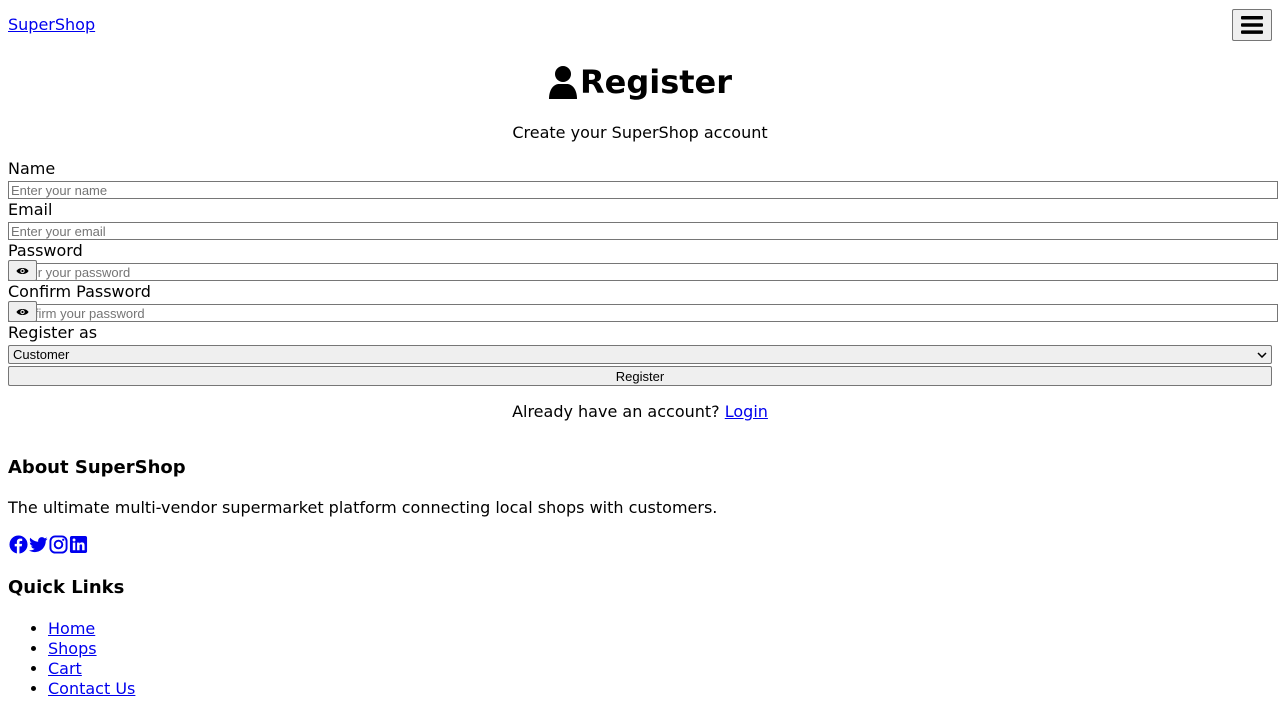 Image resolution: width=1280 pixels, height=720 pixels. I want to click on list-item: Contact Us, so click(91, 689).